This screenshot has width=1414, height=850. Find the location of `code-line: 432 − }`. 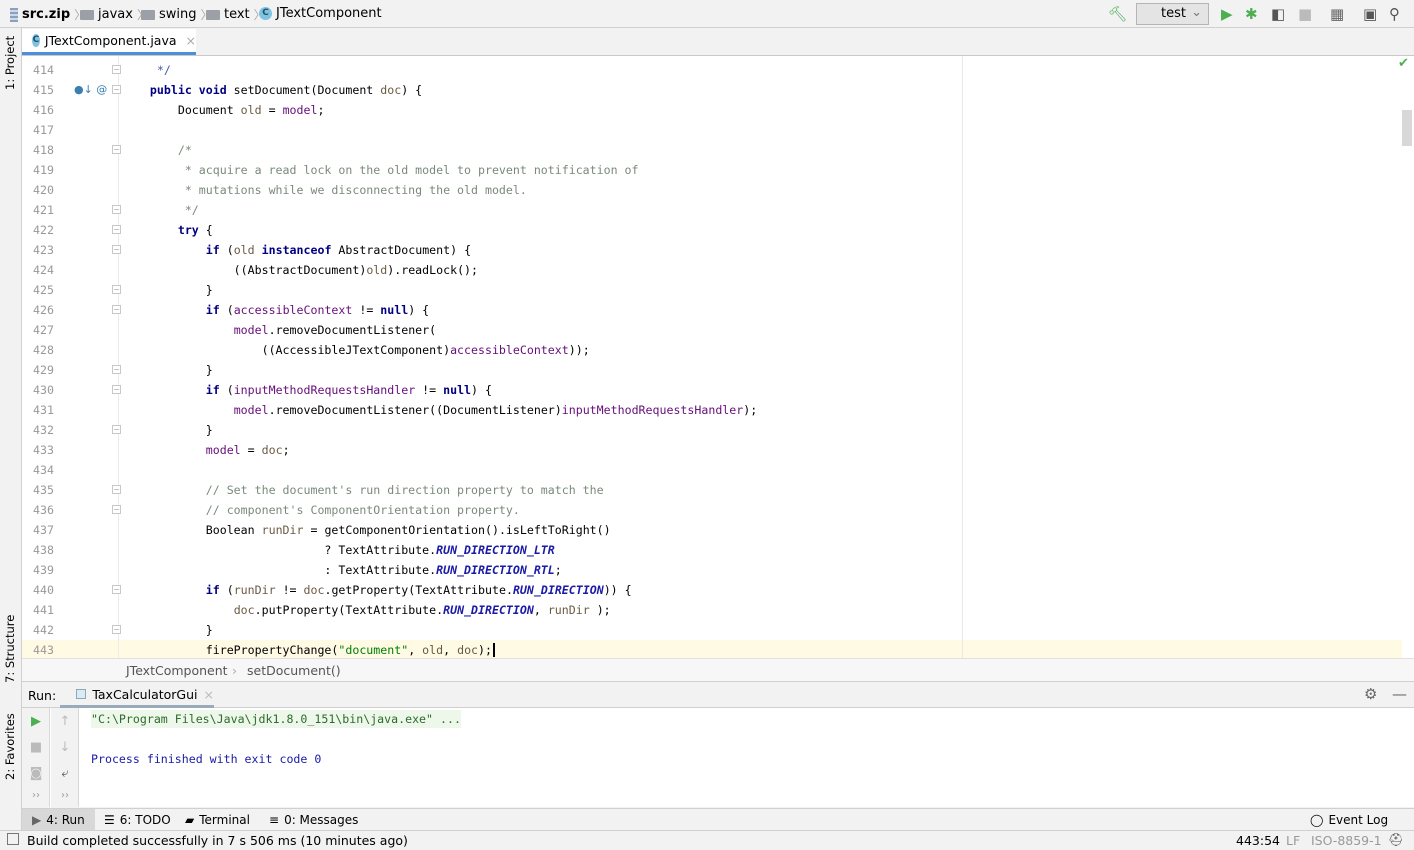

code-line: 432 − } is located at coordinates (712, 430).